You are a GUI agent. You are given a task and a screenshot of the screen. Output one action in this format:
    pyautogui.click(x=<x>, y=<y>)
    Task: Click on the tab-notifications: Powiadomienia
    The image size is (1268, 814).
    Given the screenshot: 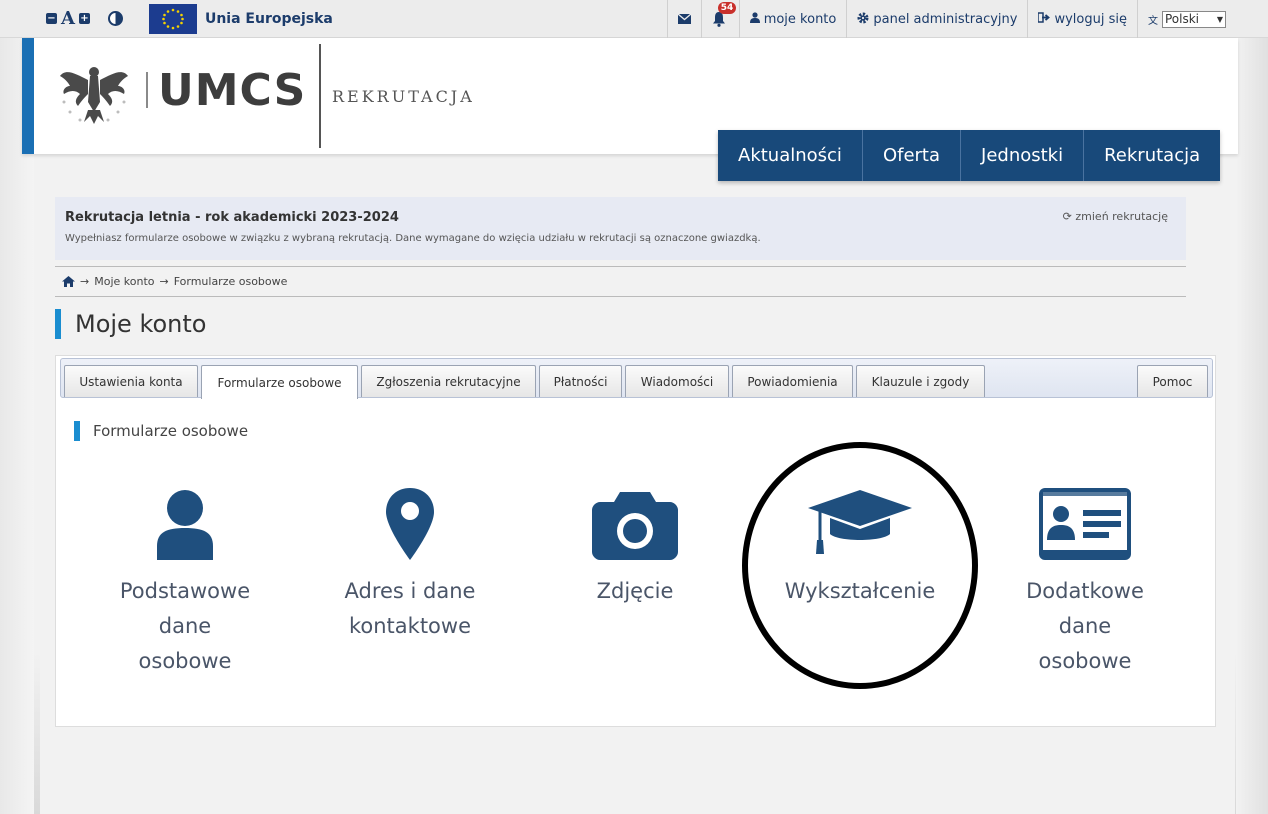 What is the action you would take?
    pyautogui.click(x=792, y=381)
    